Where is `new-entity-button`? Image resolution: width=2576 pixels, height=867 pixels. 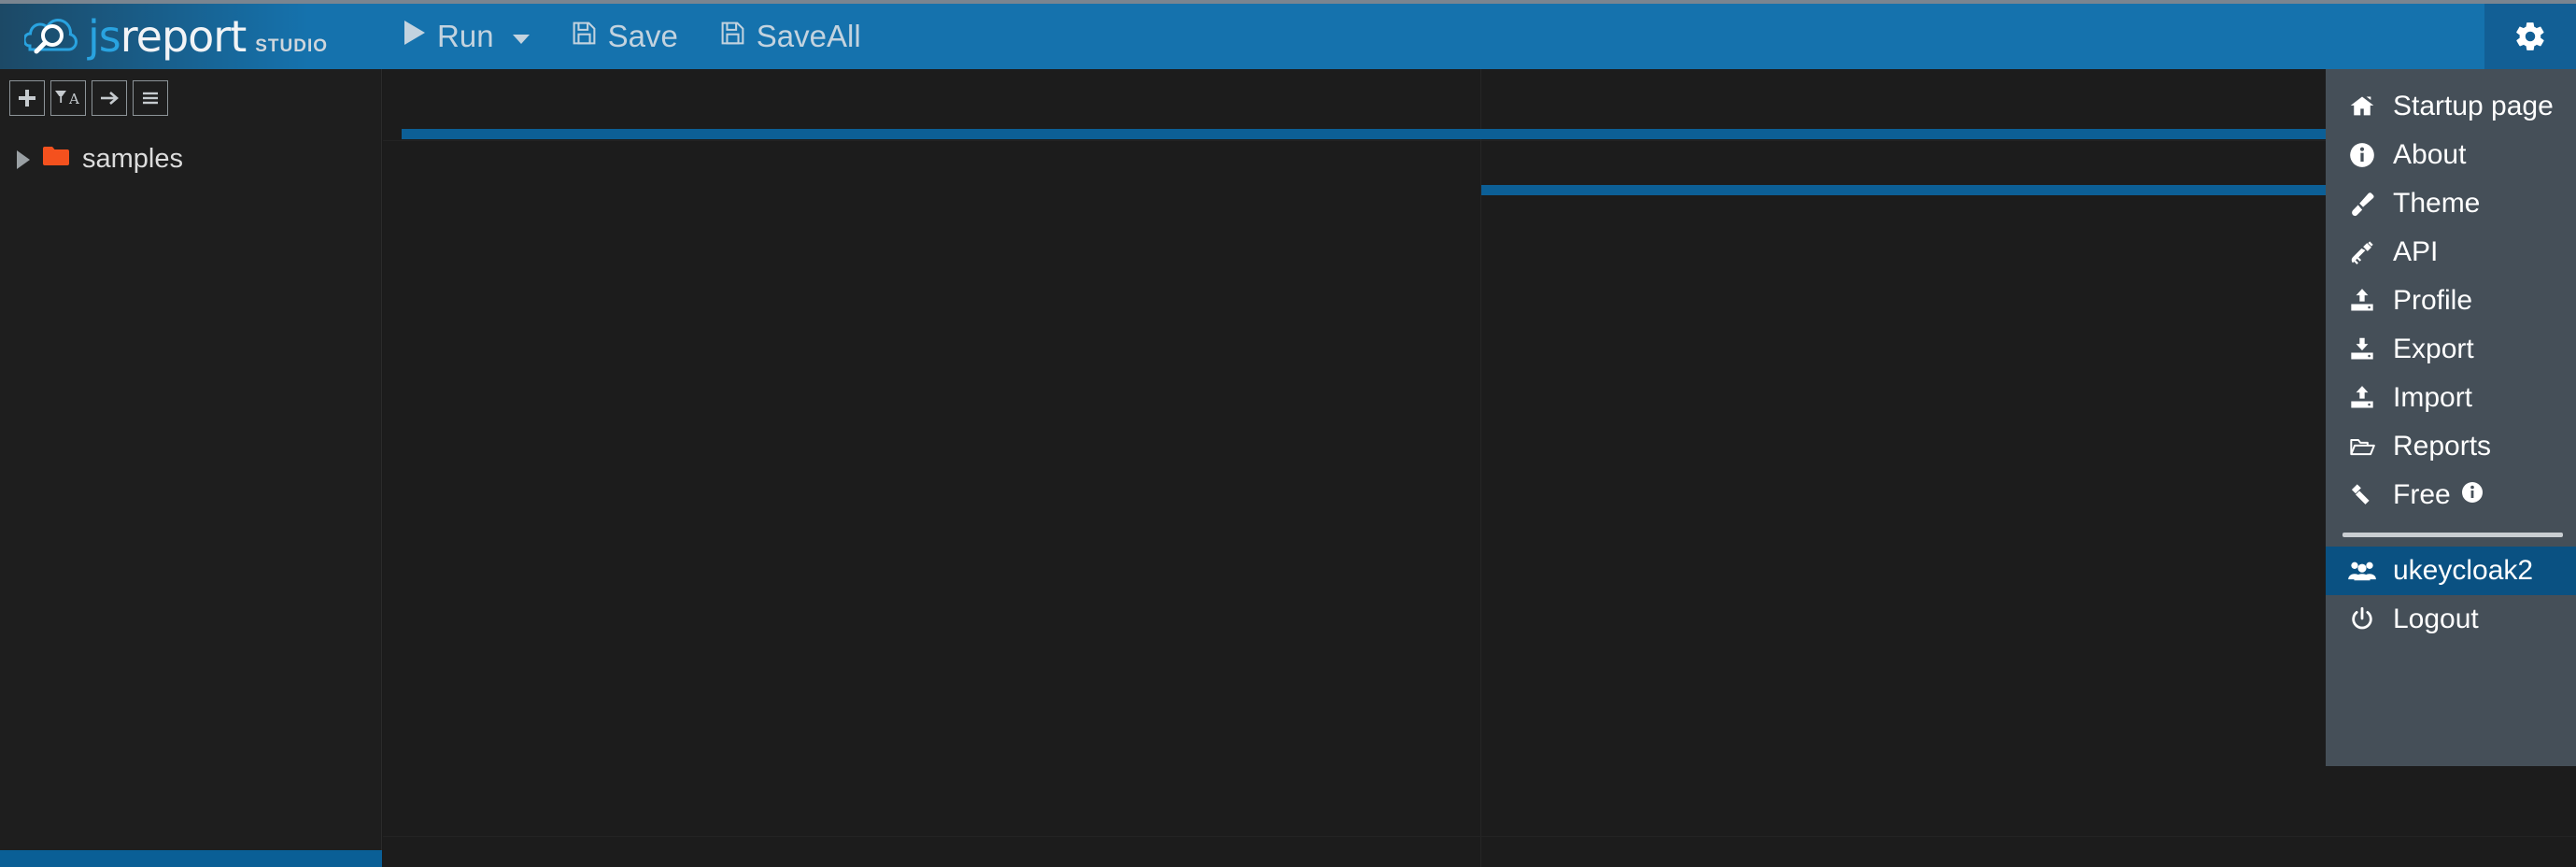
new-entity-button is located at coordinates (27, 98).